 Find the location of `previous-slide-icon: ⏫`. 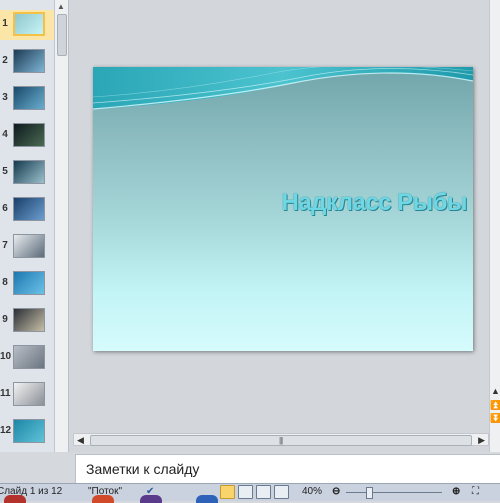

previous-slide-icon: ⏫ is located at coordinates (495, 405).